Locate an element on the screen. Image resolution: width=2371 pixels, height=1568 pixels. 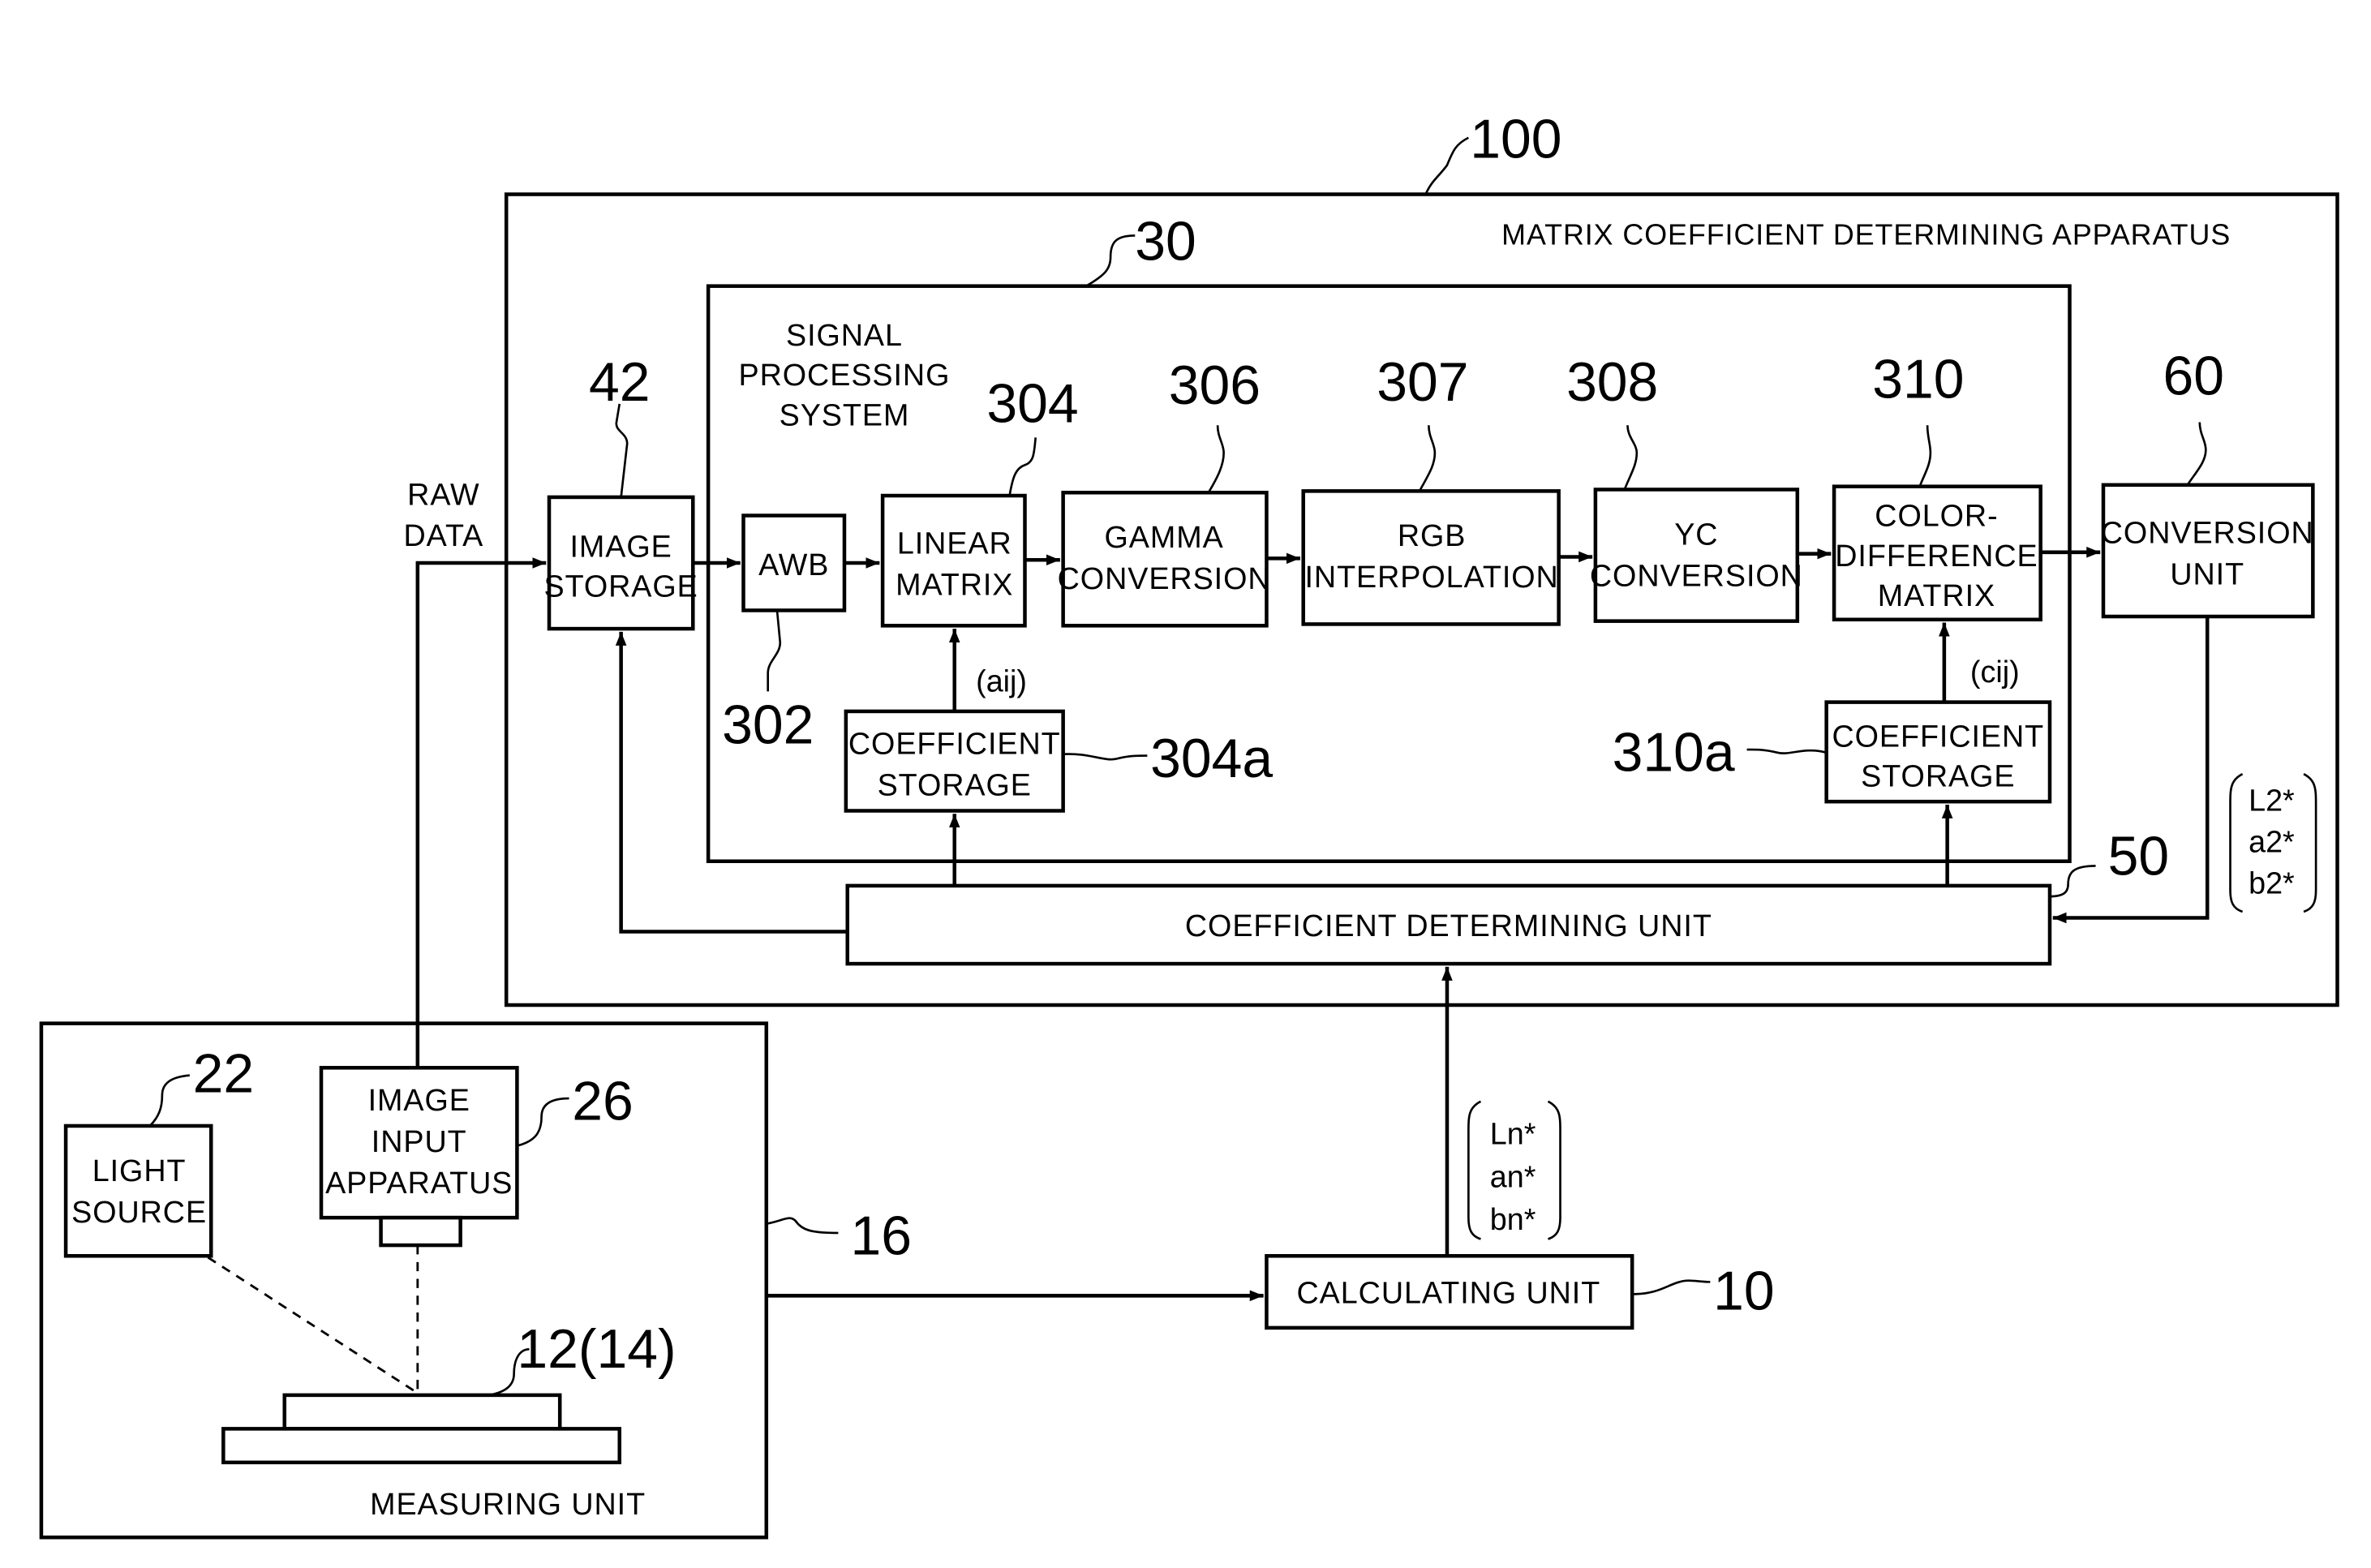
image-input-apparatus-block: IMAGE INPUT APPARATUS 26 is located at coordinates (476, 1157).